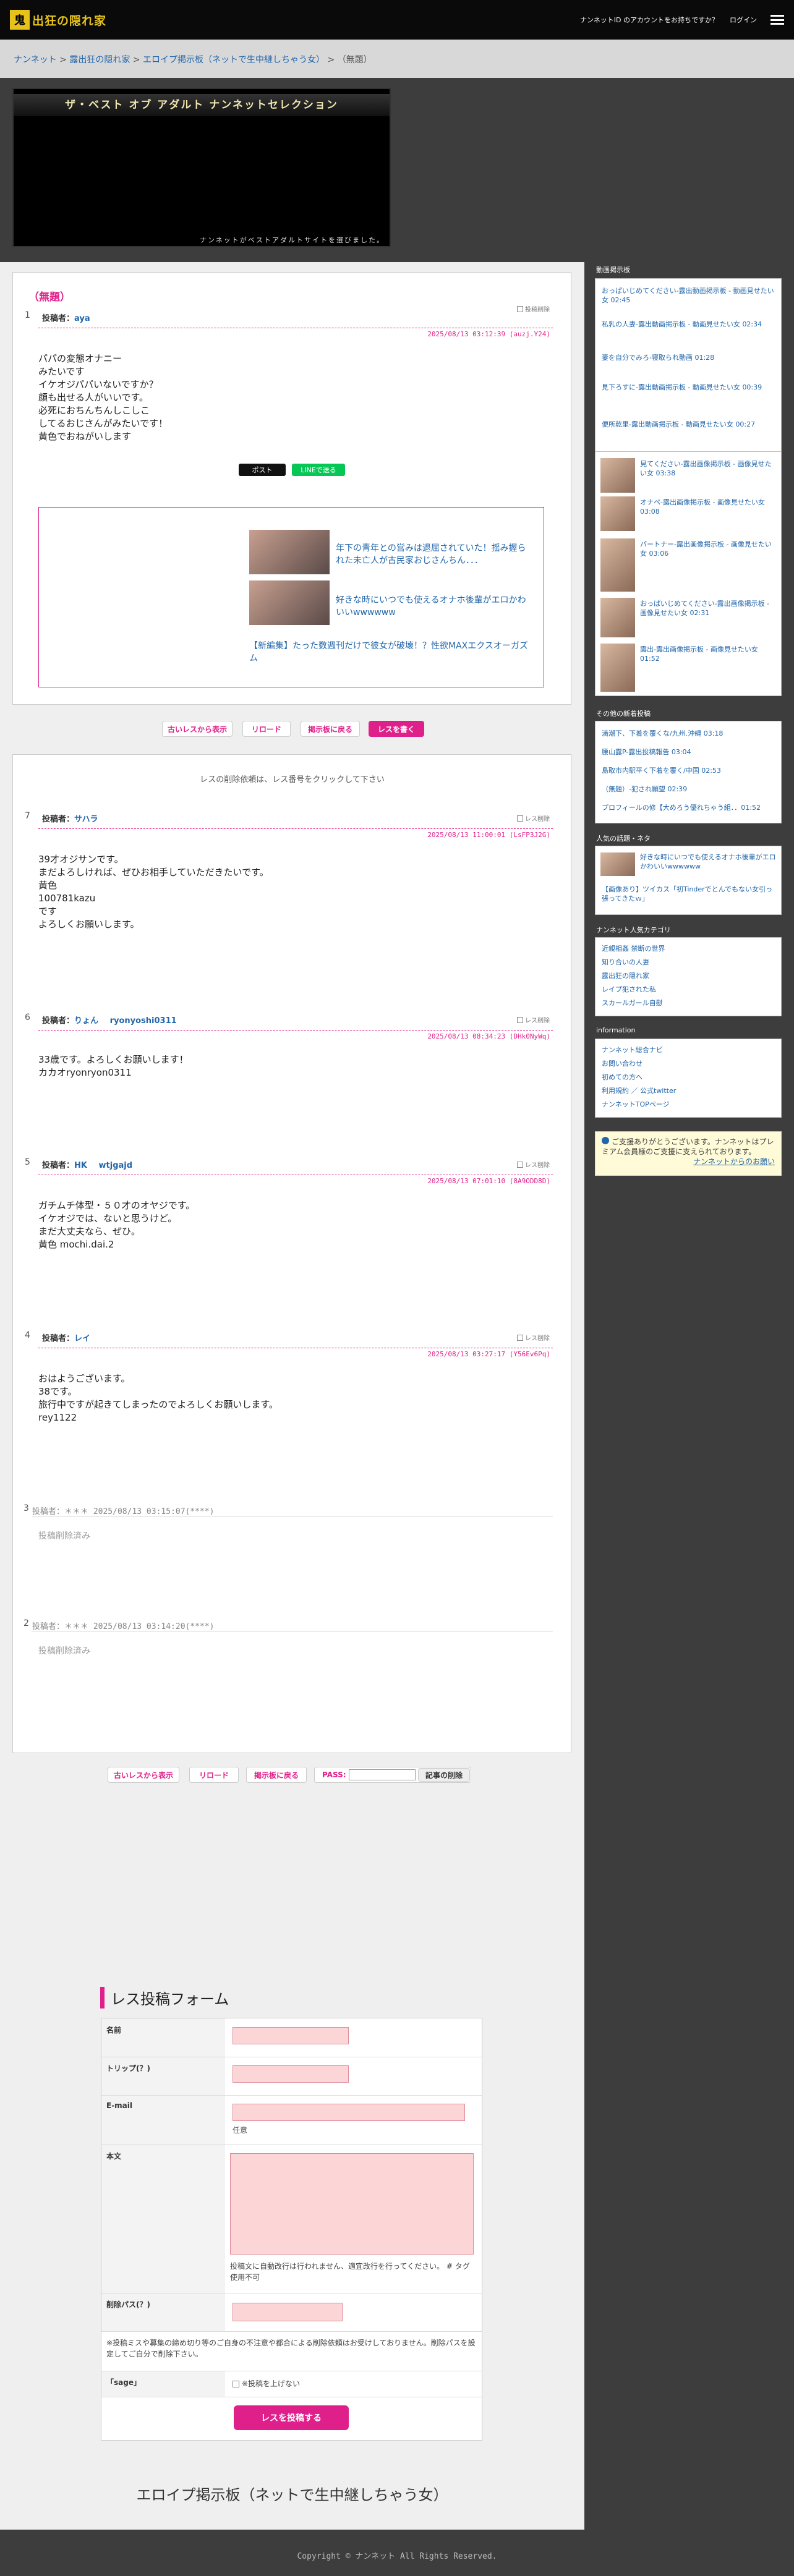 This screenshot has width=794, height=2576. What do you see at coordinates (699, 613) in the screenshot?
I see `side-link-date: 02:31` at bounding box center [699, 613].